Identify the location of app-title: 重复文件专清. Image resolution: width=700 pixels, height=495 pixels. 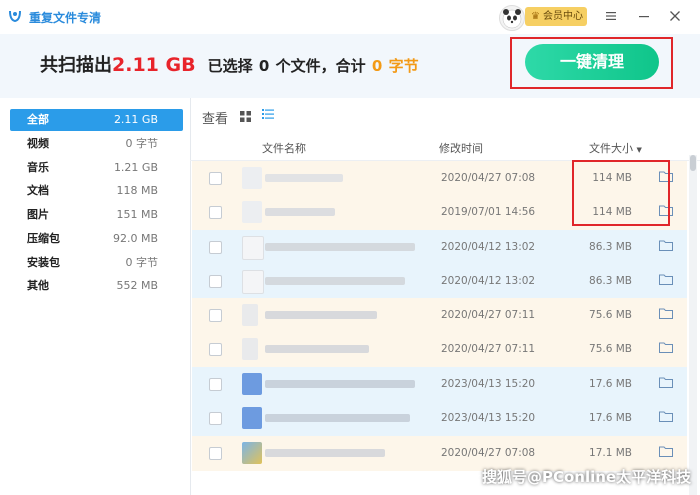
(65, 18).